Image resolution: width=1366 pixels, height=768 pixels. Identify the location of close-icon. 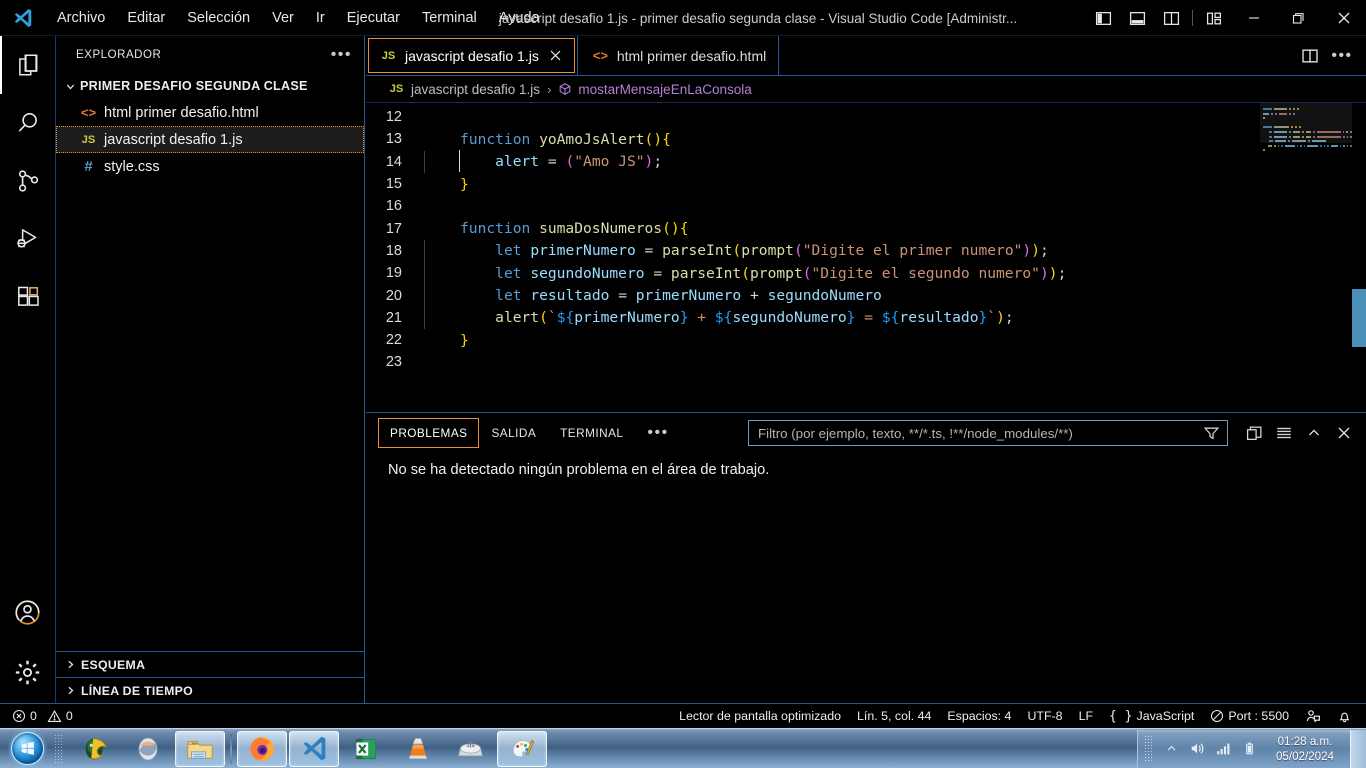
(556, 56).